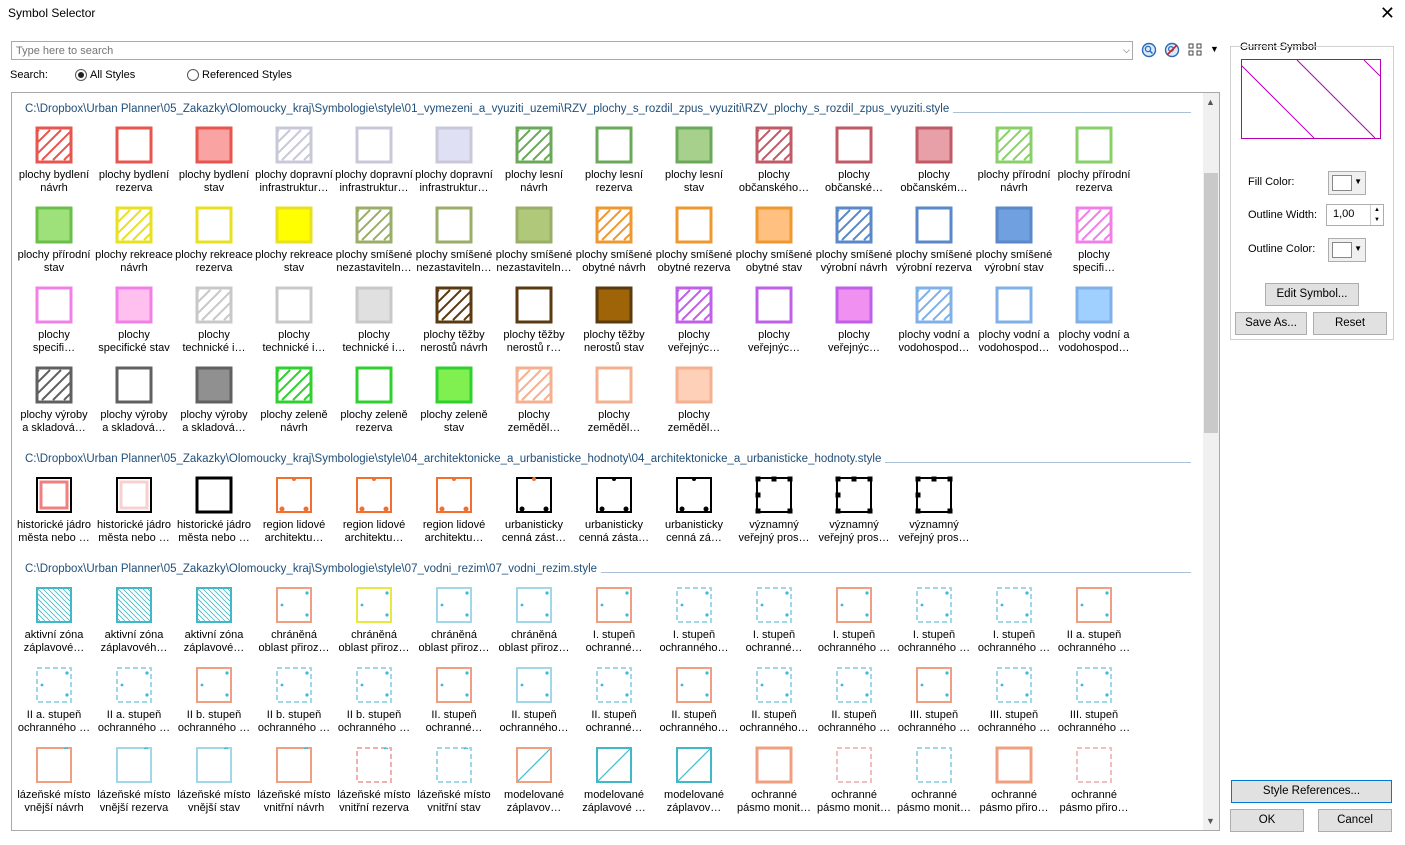  I want to click on close-icon: ✕, so click(1387, 13).